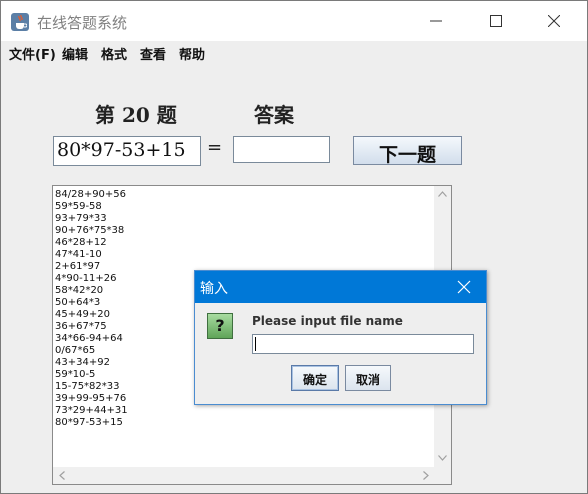 This screenshot has height=494, width=588. Describe the element at coordinates (20, 22) in the screenshot. I see `java-cup-icon` at that location.